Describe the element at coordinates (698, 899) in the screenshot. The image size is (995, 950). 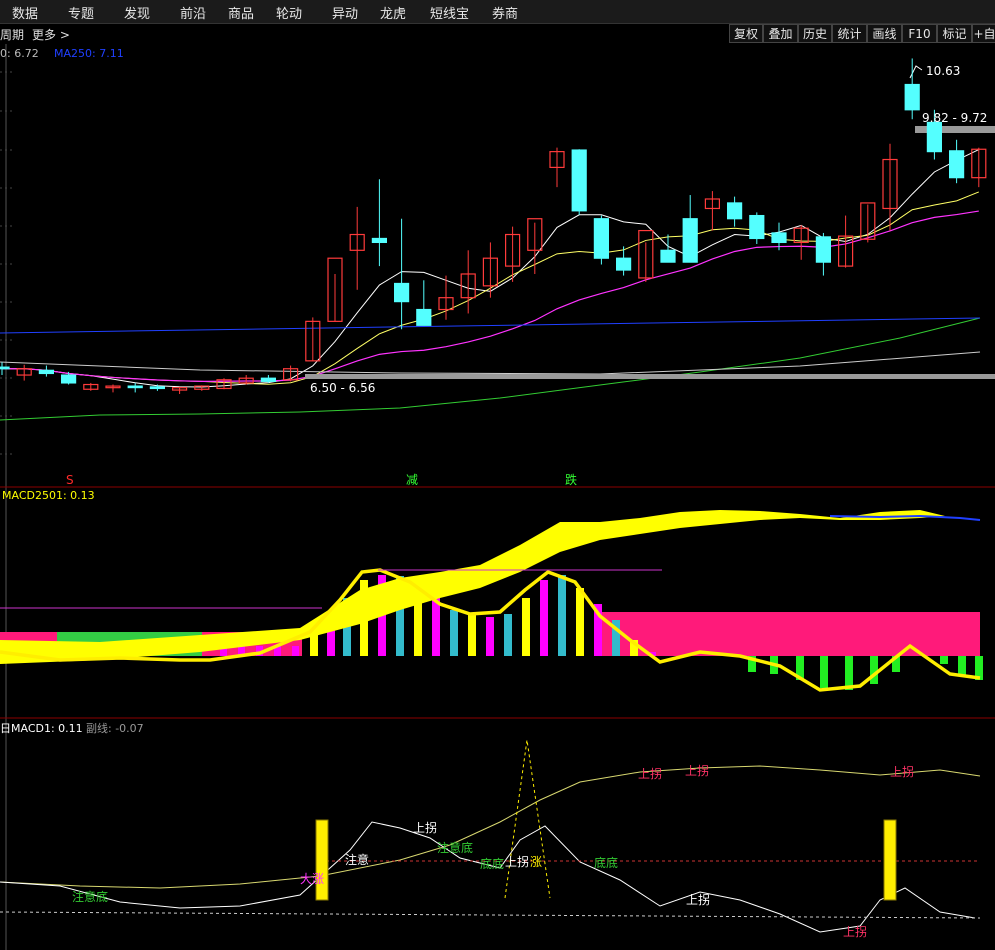
I see `lower-annotation-9: 上拐` at that location.